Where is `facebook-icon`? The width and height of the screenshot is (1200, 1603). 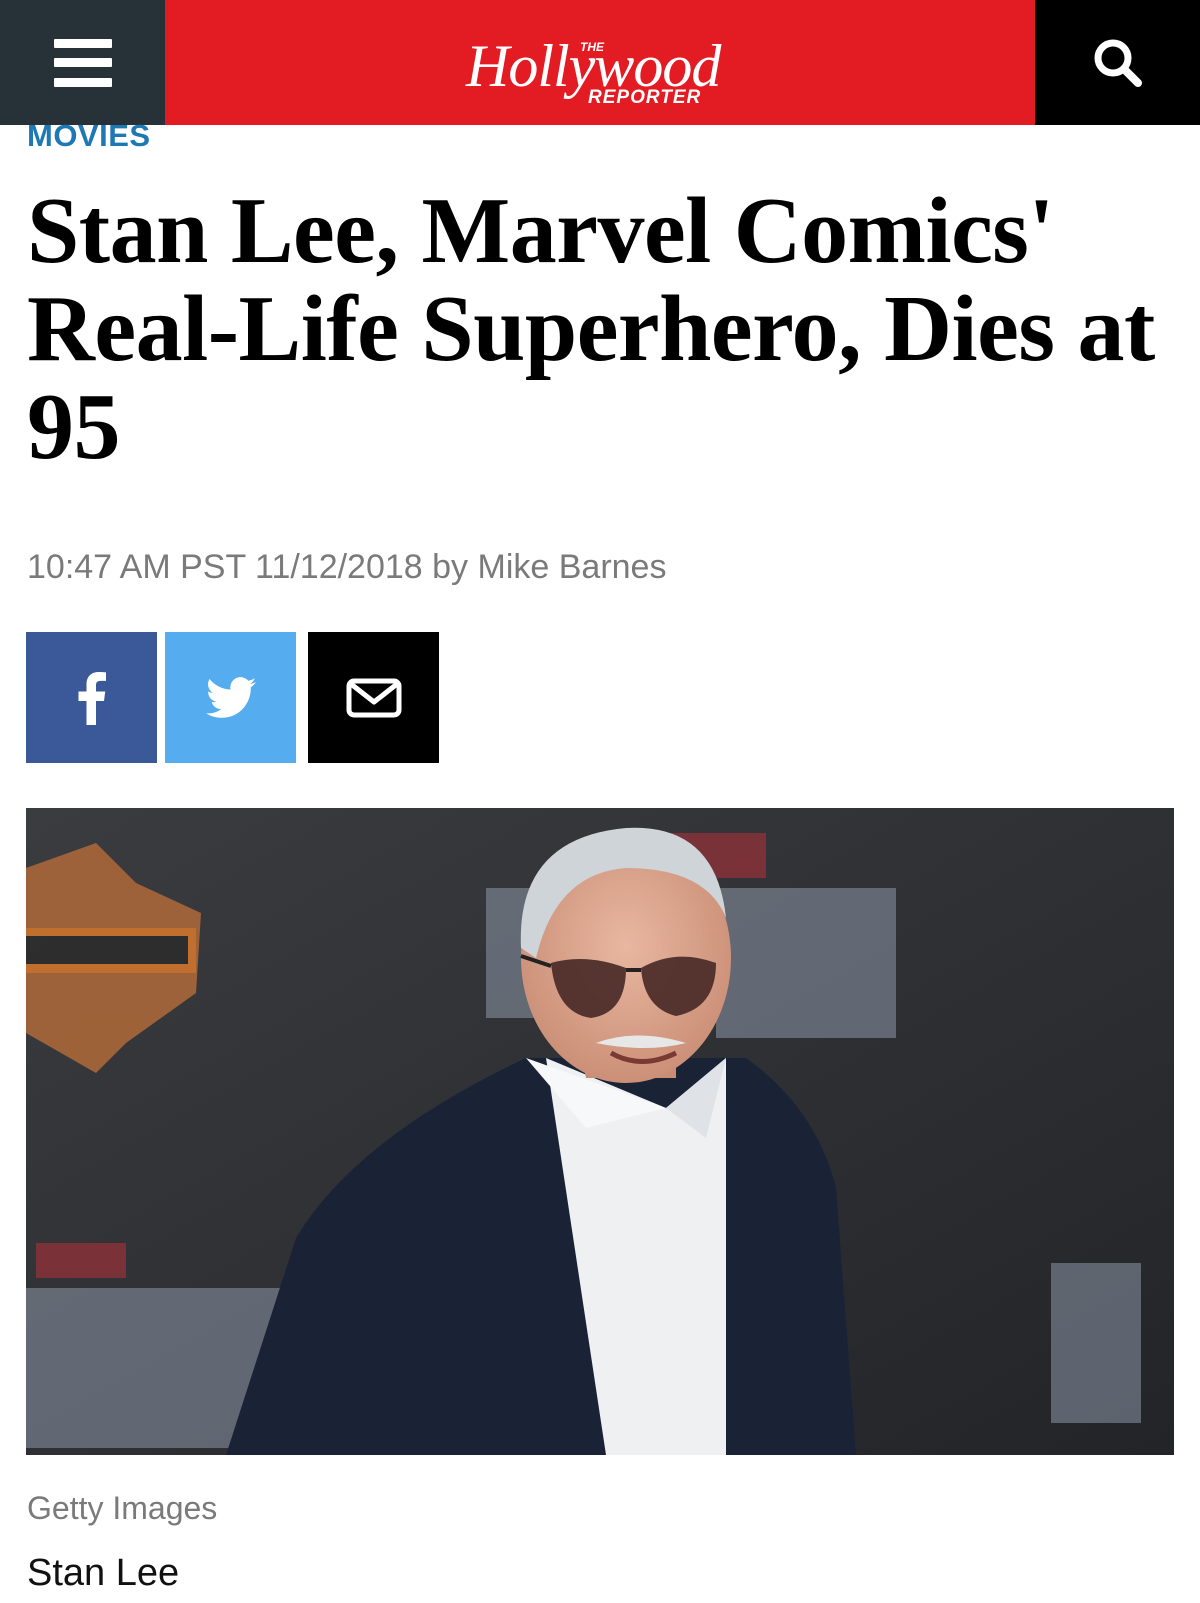
facebook-icon is located at coordinates (92, 698).